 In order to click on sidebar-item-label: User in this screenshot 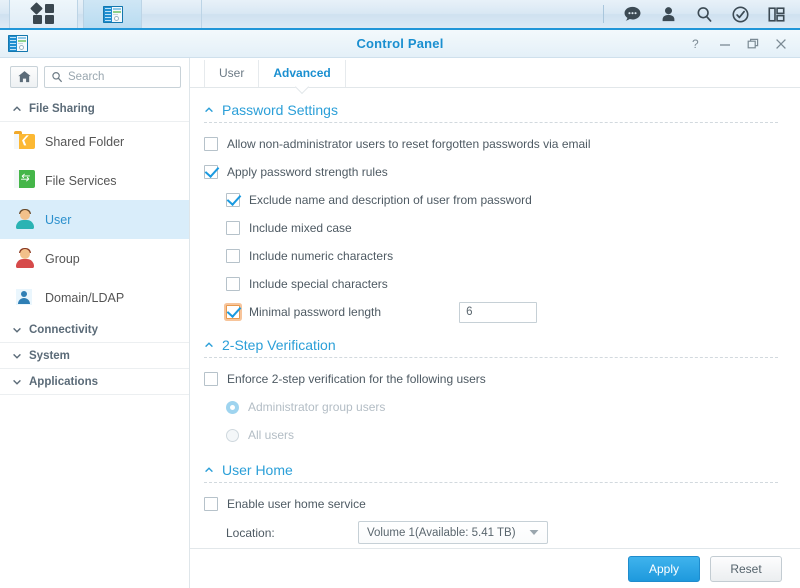, I will do `click(58, 219)`.